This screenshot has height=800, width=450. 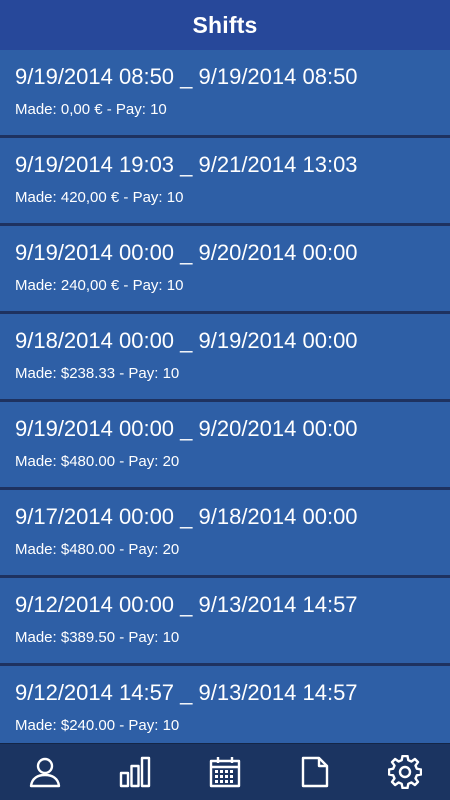 I want to click on header-bar: Shifts, so click(x=225, y=25).